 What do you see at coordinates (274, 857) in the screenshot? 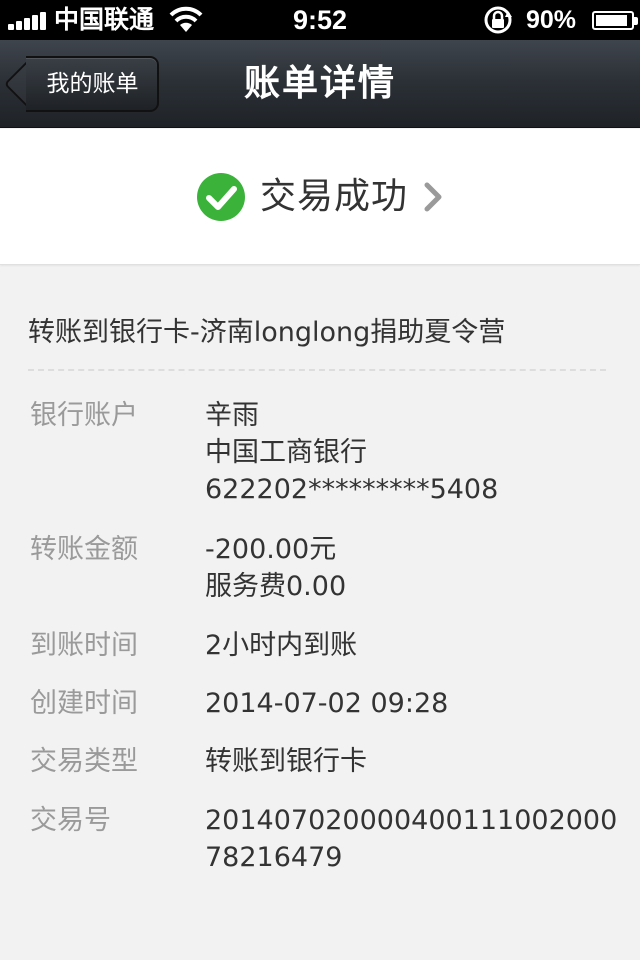
I see `trade-number-line-2: 78216479` at bounding box center [274, 857].